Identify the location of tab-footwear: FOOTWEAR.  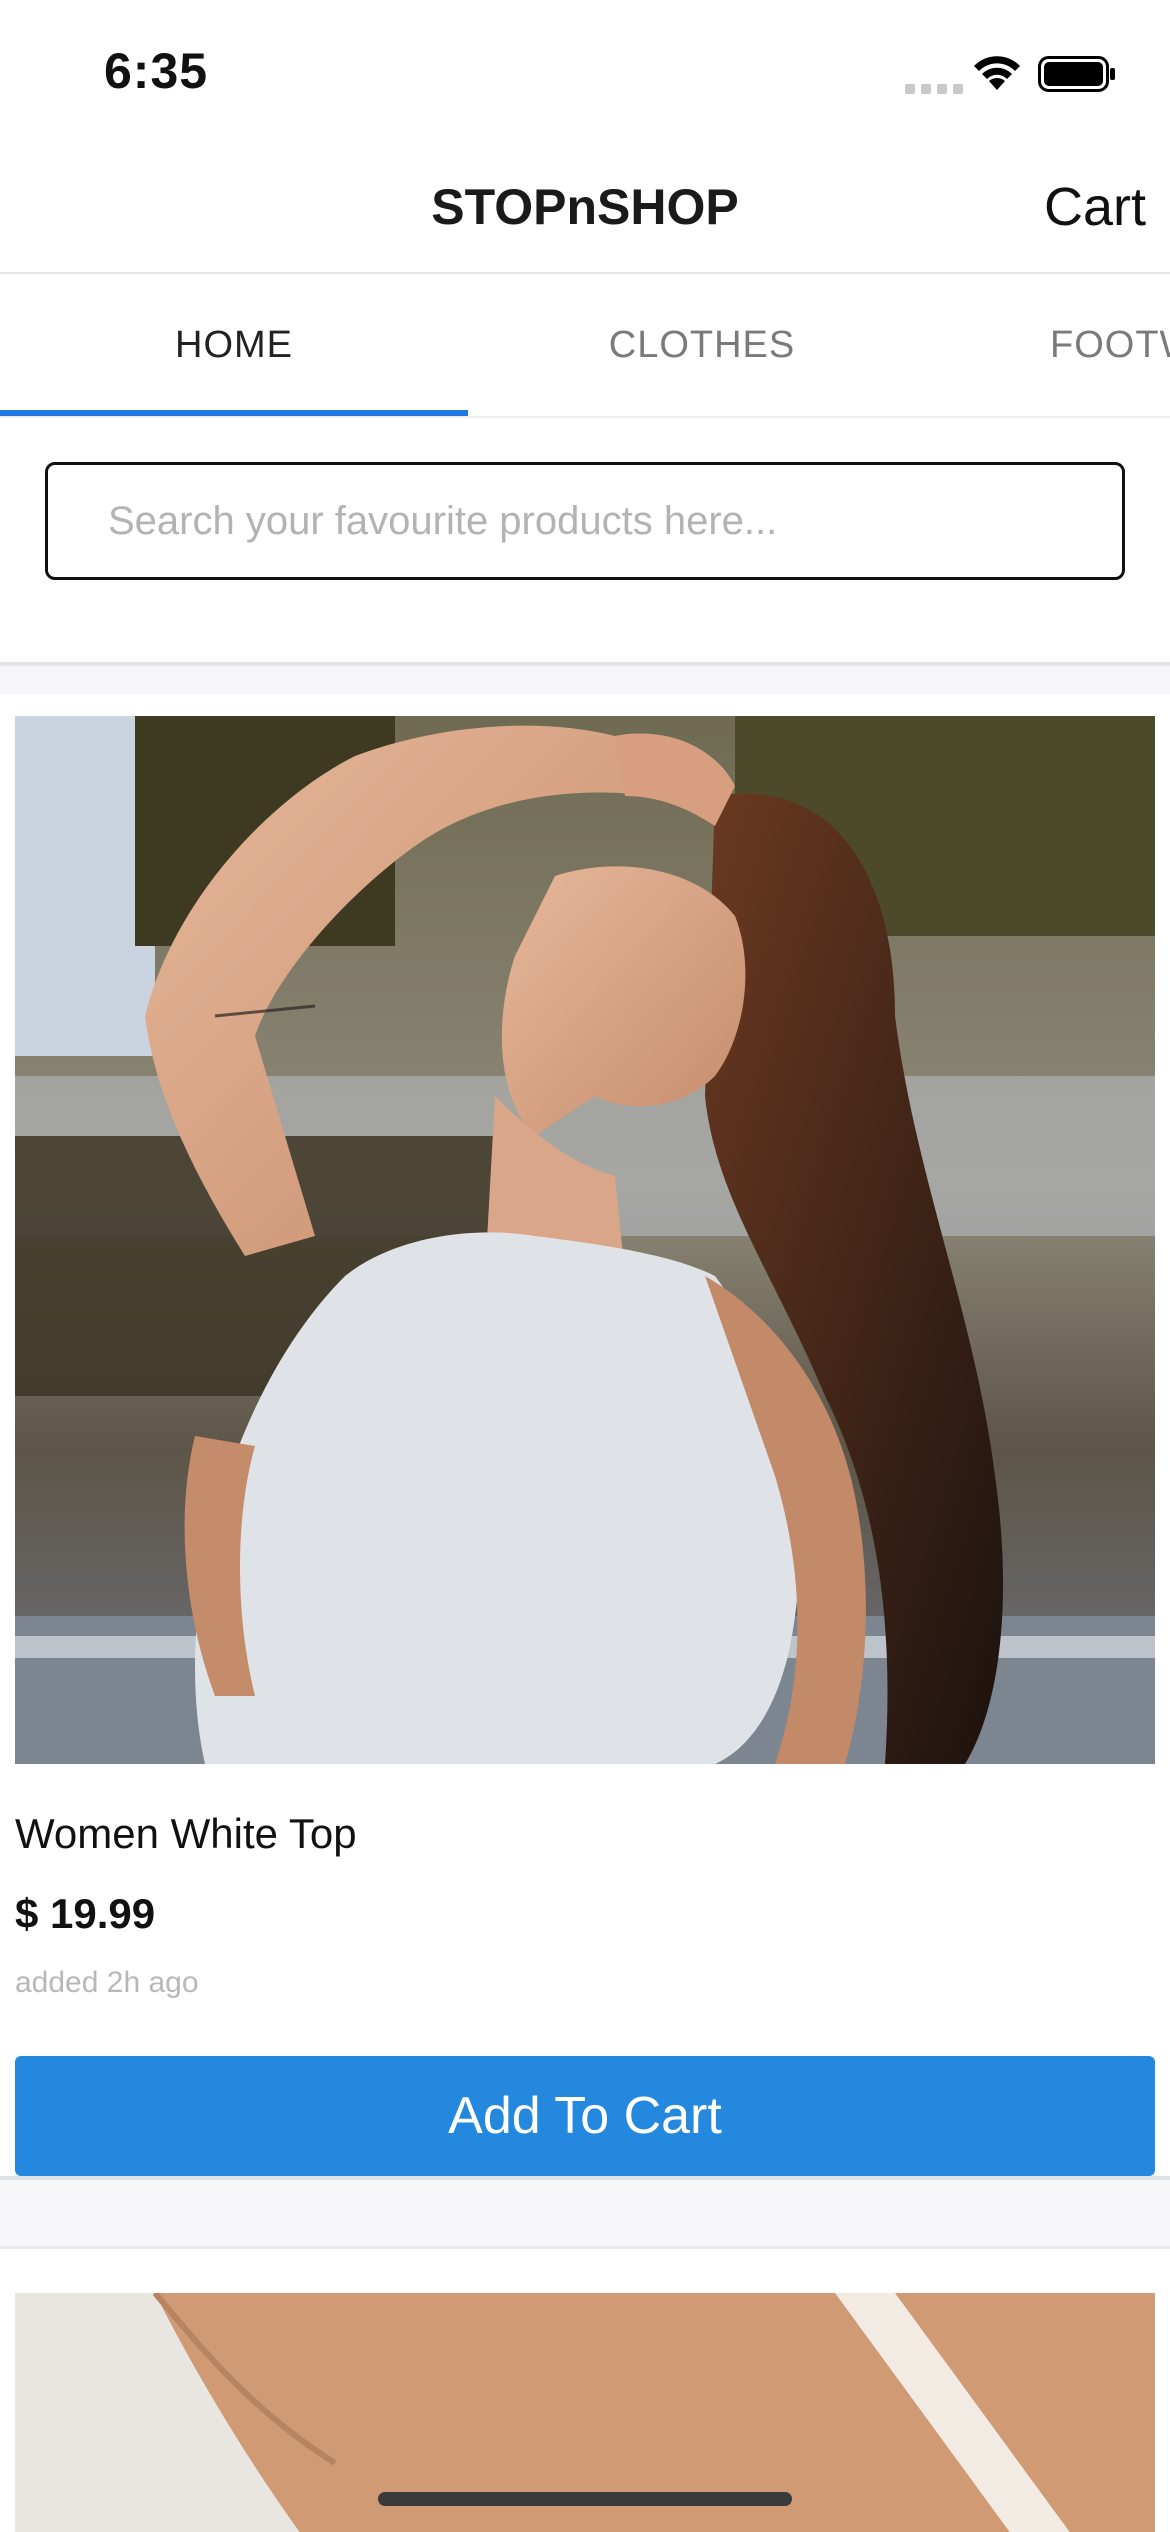
(1110, 345).